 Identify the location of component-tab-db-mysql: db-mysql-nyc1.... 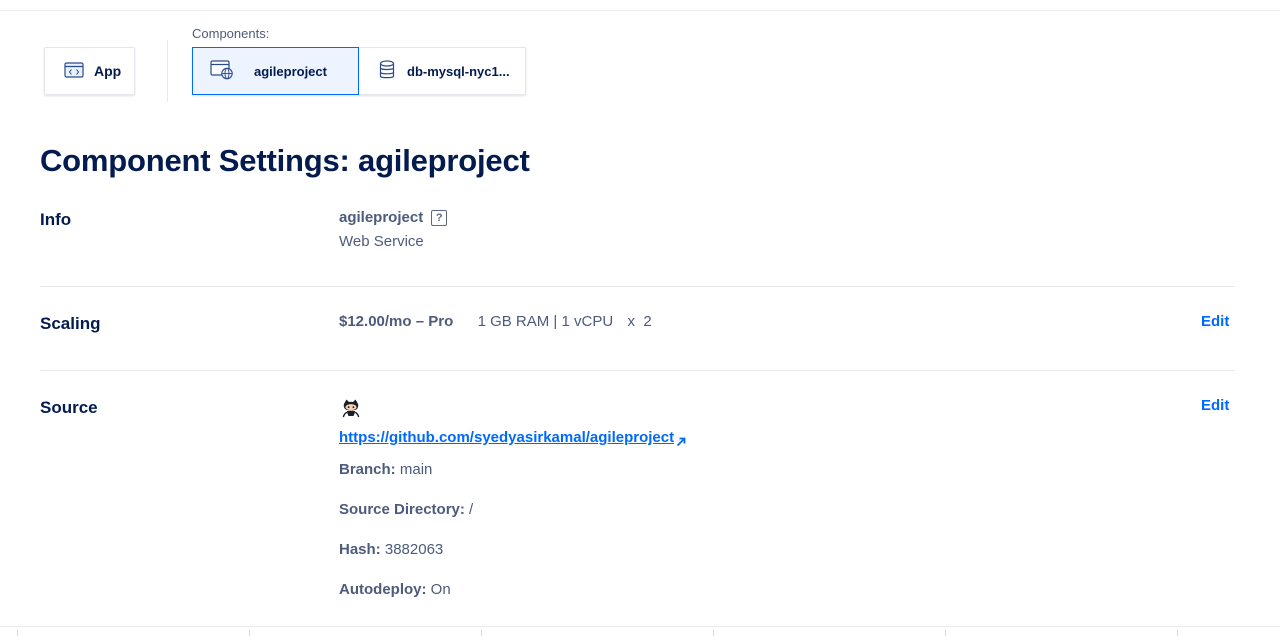
(442, 71).